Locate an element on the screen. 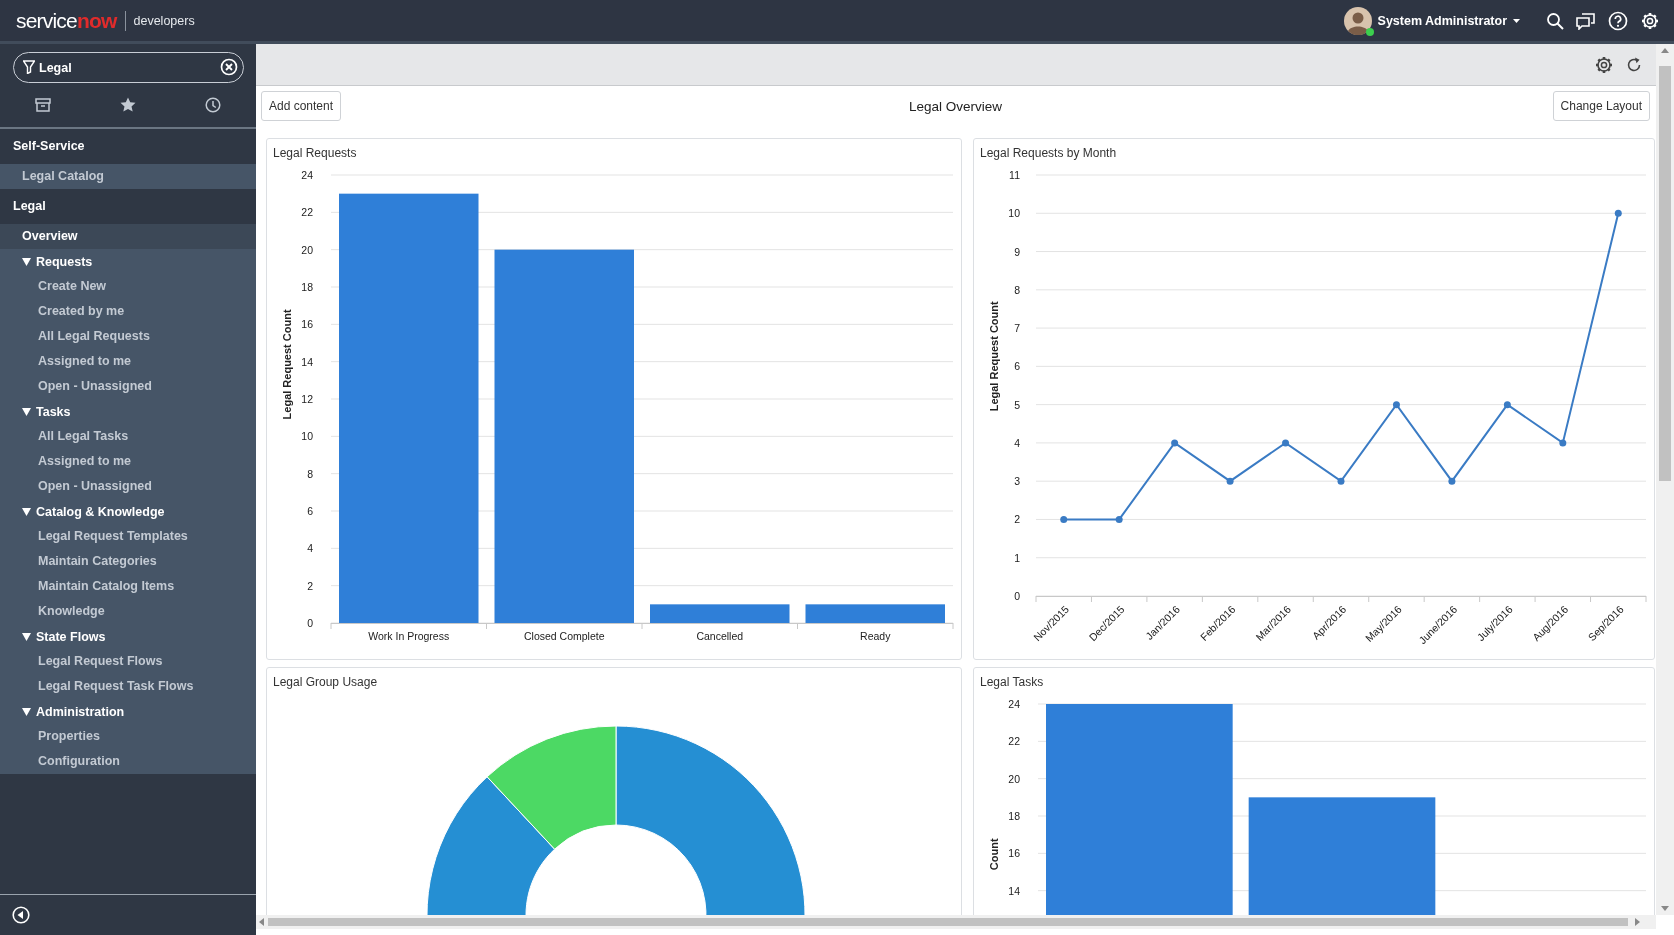  logo: servicenow is located at coordinates (66, 20).